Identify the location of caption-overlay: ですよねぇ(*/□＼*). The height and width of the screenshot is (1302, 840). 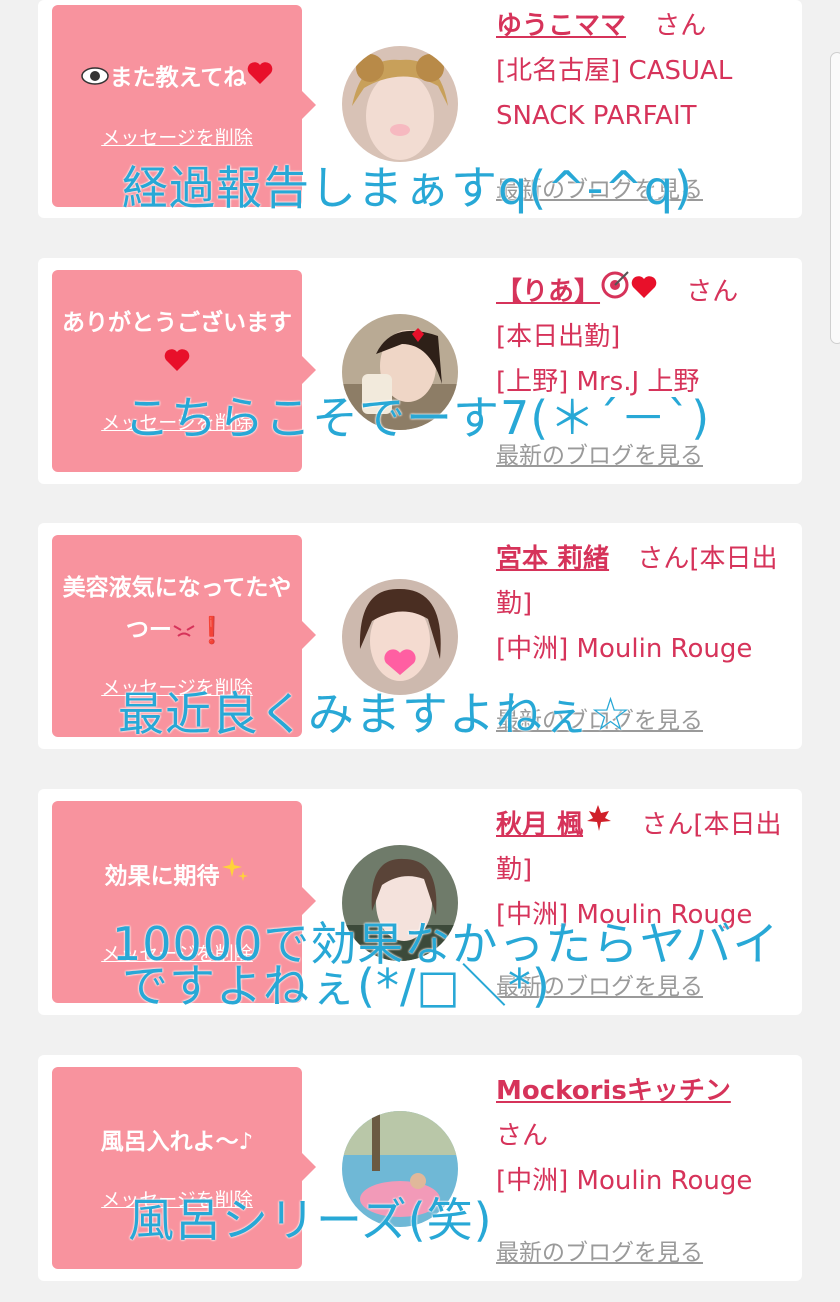
(336, 986).